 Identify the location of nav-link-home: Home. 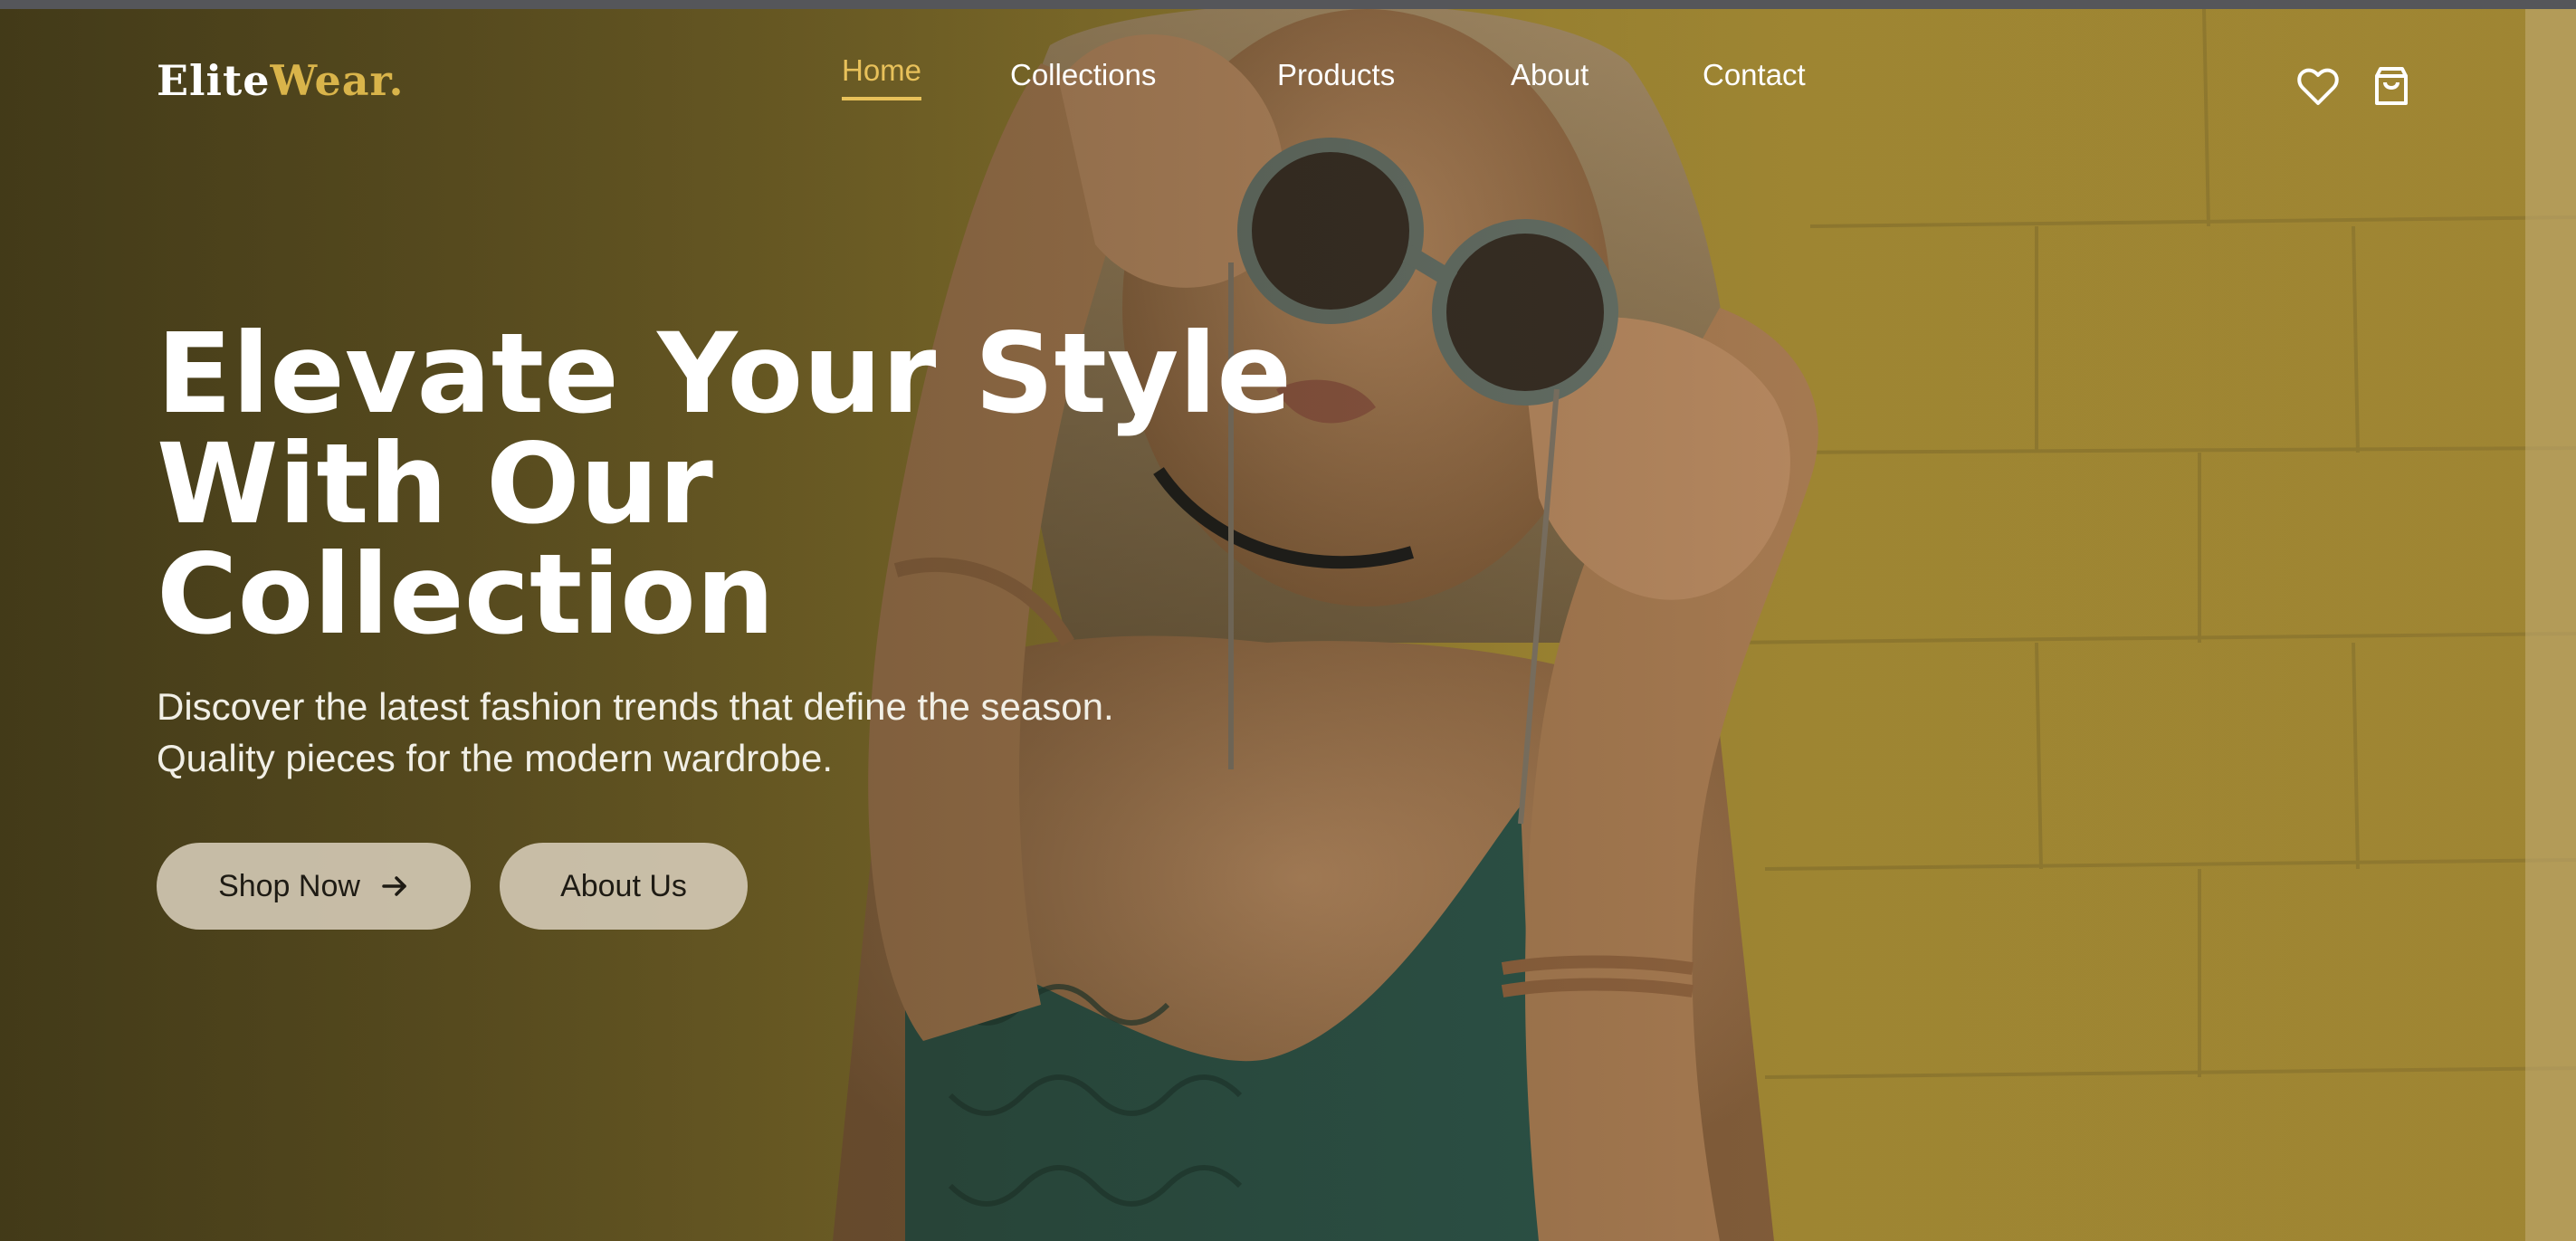
(882, 76).